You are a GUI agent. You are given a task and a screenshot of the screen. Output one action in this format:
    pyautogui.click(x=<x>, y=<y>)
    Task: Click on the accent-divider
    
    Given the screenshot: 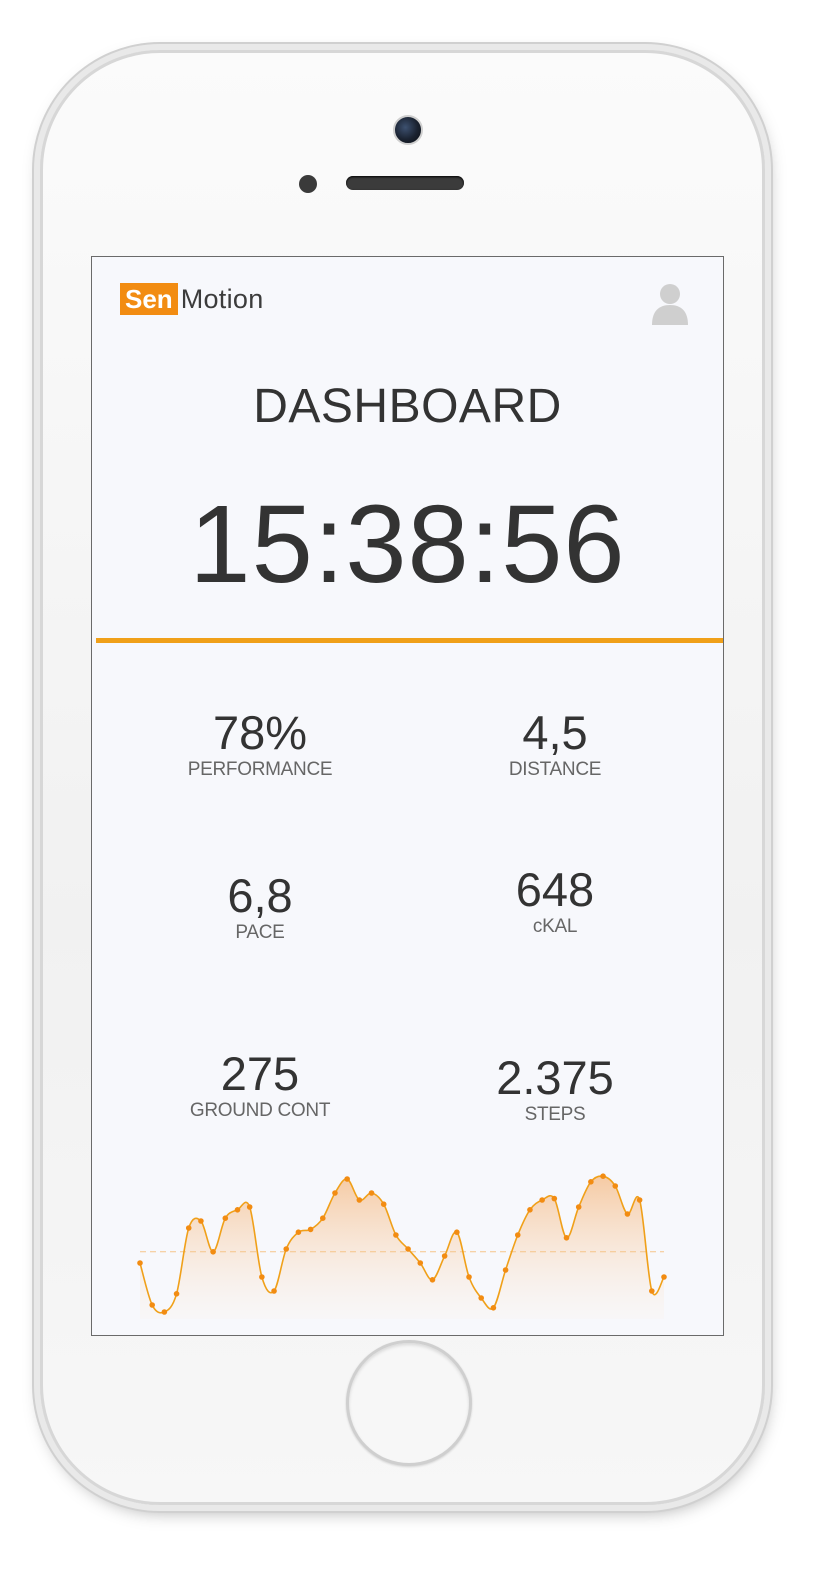 What is the action you would take?
    pyautogui.click(x=409, y=640)
    